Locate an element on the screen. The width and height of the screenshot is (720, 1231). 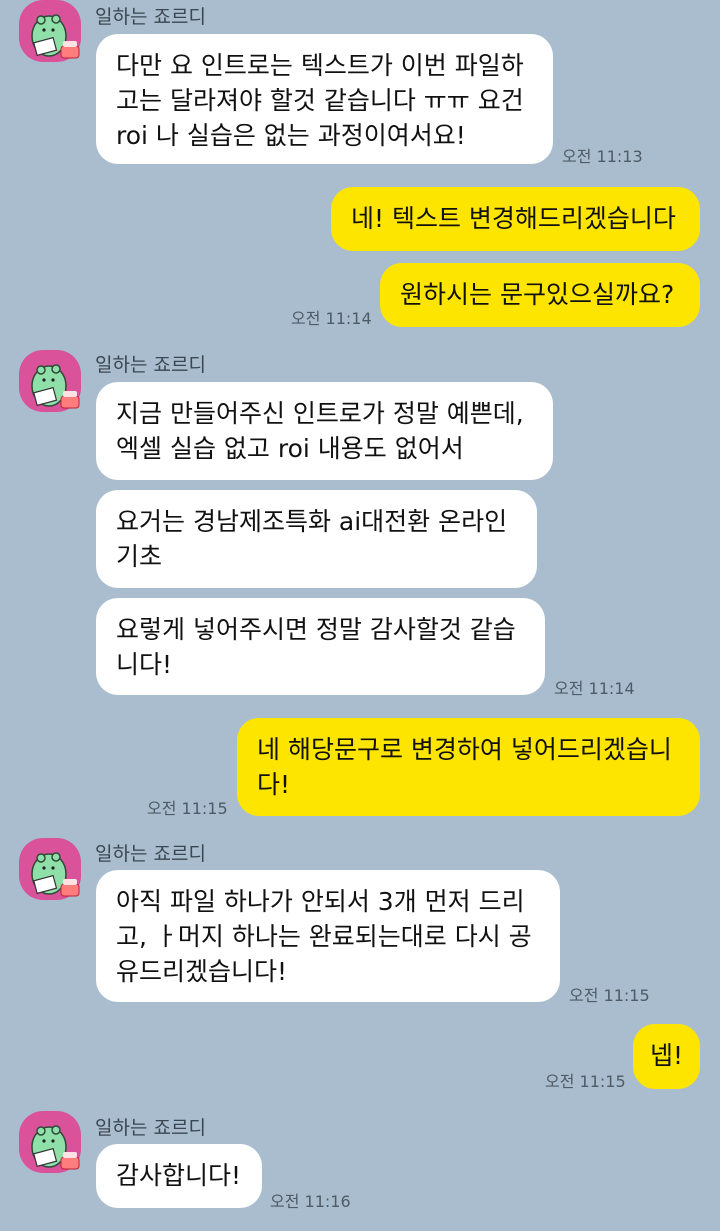
message-line: 고, ㅏ머지 하나는 완료되는대로 다시 공 is located at coordinates (324, 936).